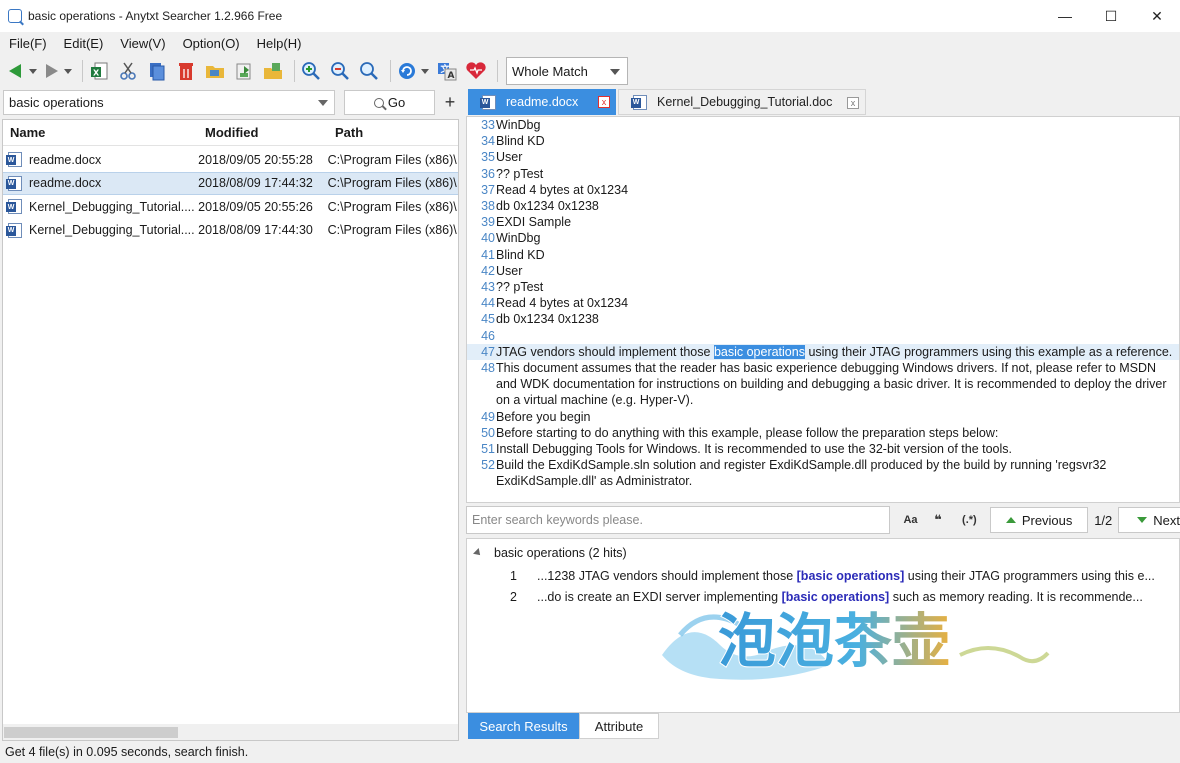 This screenshot has width=1180, height=763. Describe the element at coordinates (619, 726) in the screenshot. I see `tab-attribute: Attribute` at that location.